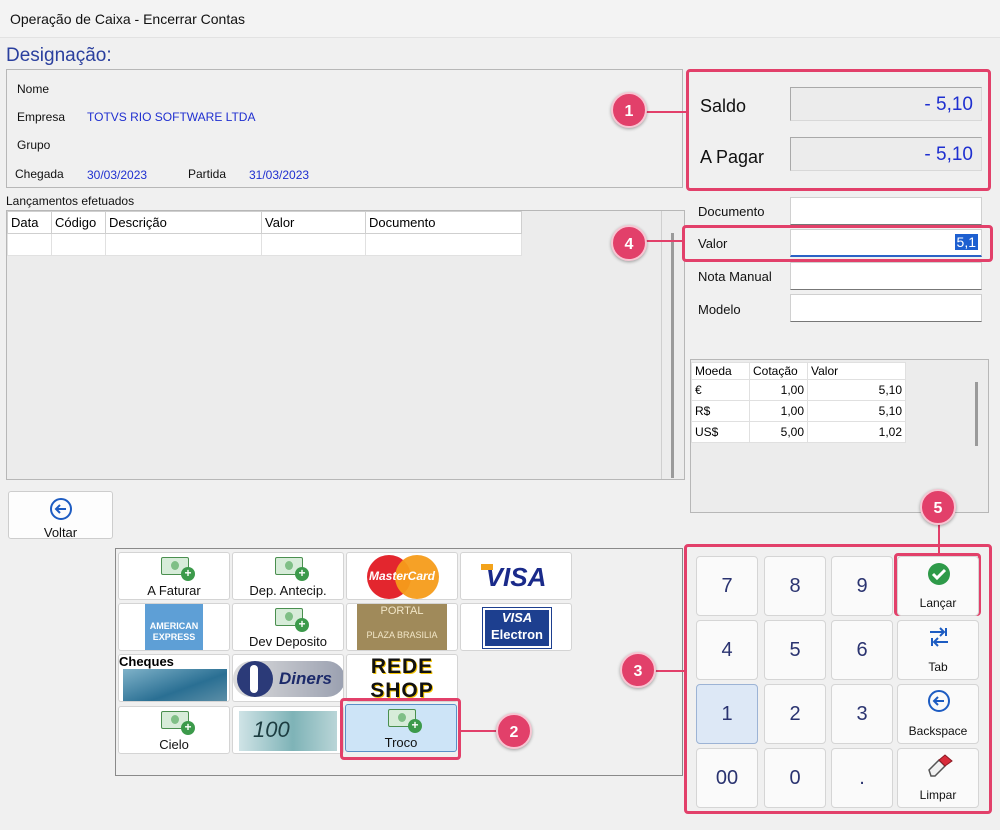 This screenshot has height=830, width=1000. I want to click on col-valor: Valor, so click(313, 222).